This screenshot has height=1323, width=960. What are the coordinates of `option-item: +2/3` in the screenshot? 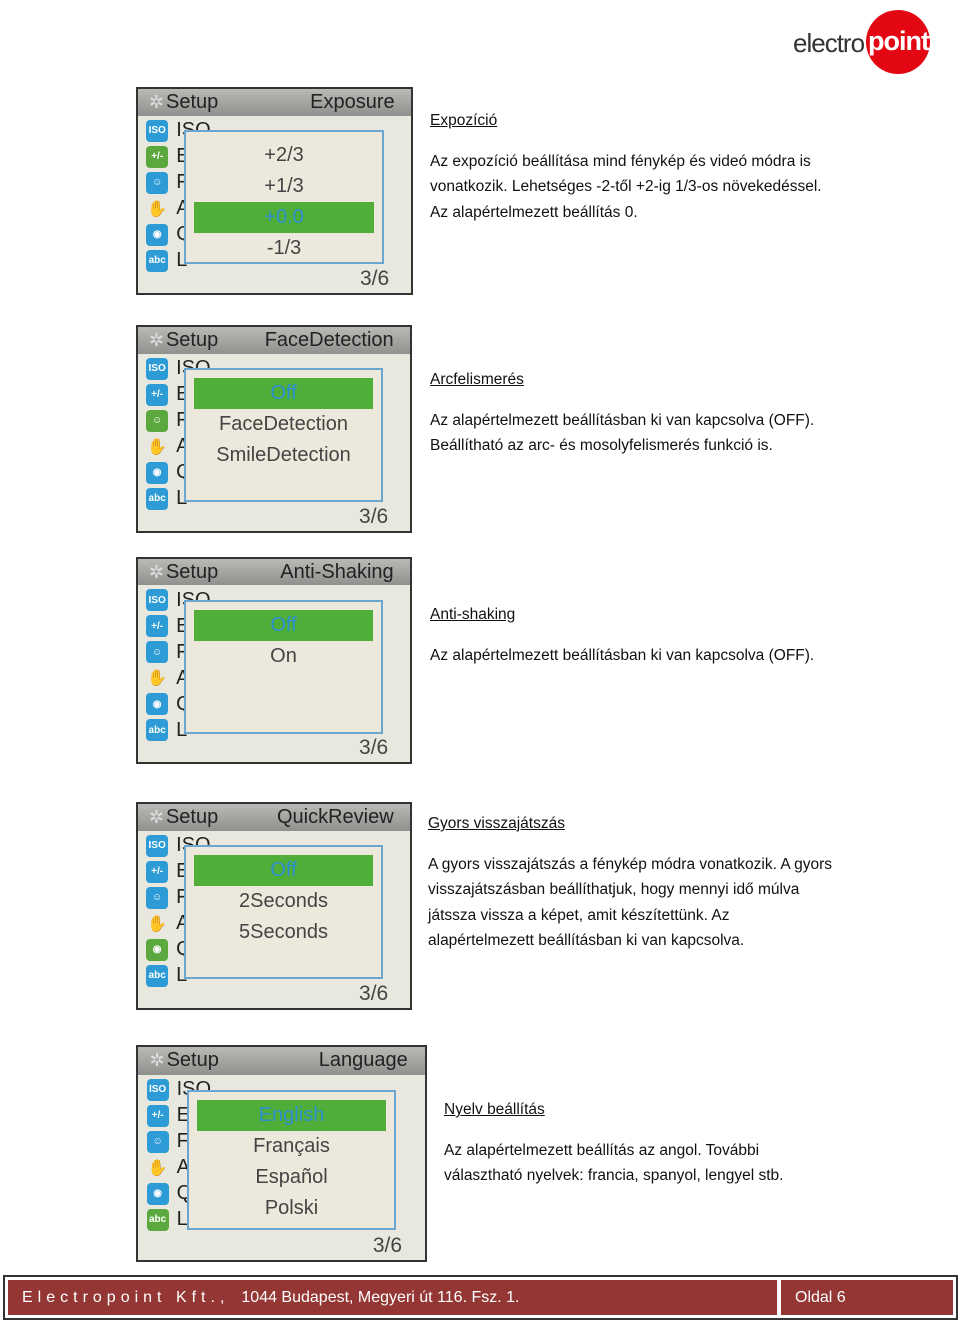 It's located at (284, 154).